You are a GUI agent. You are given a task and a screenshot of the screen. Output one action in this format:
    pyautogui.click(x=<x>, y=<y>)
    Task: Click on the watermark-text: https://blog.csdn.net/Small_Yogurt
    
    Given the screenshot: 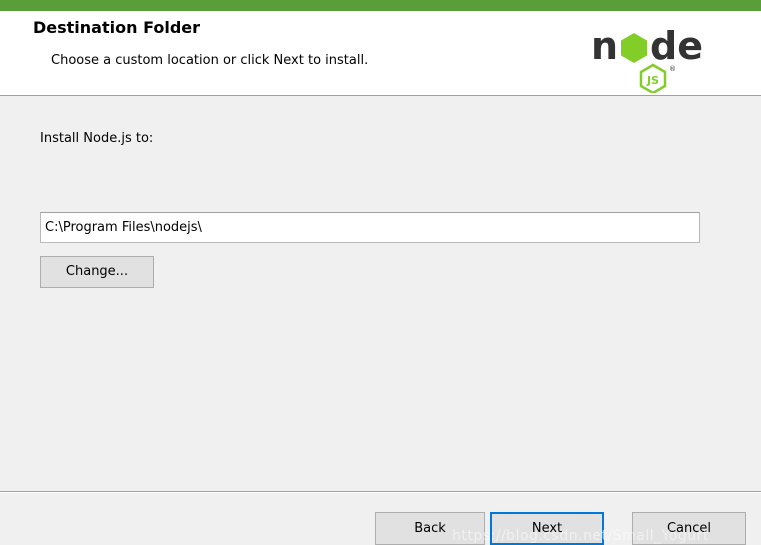 What is the action you would take?
    pyautogui.click(x=580, y=536)
    